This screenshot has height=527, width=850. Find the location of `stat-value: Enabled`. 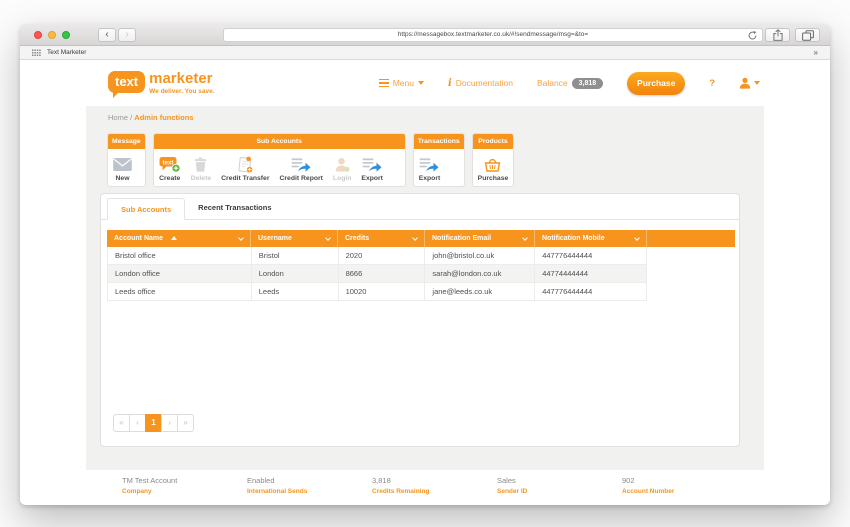

stat-value: Enabled is located at coordinates (261, 480).